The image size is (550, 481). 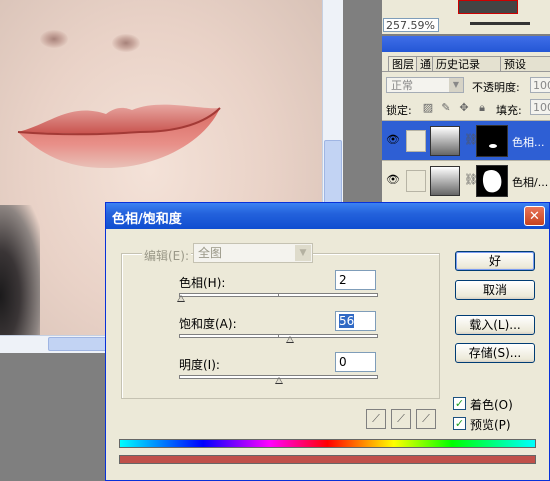 What do you see at coordinates (525, 64) in the screenshot?
I see `tab-presets: 预设` at bounding box center [525, 64].